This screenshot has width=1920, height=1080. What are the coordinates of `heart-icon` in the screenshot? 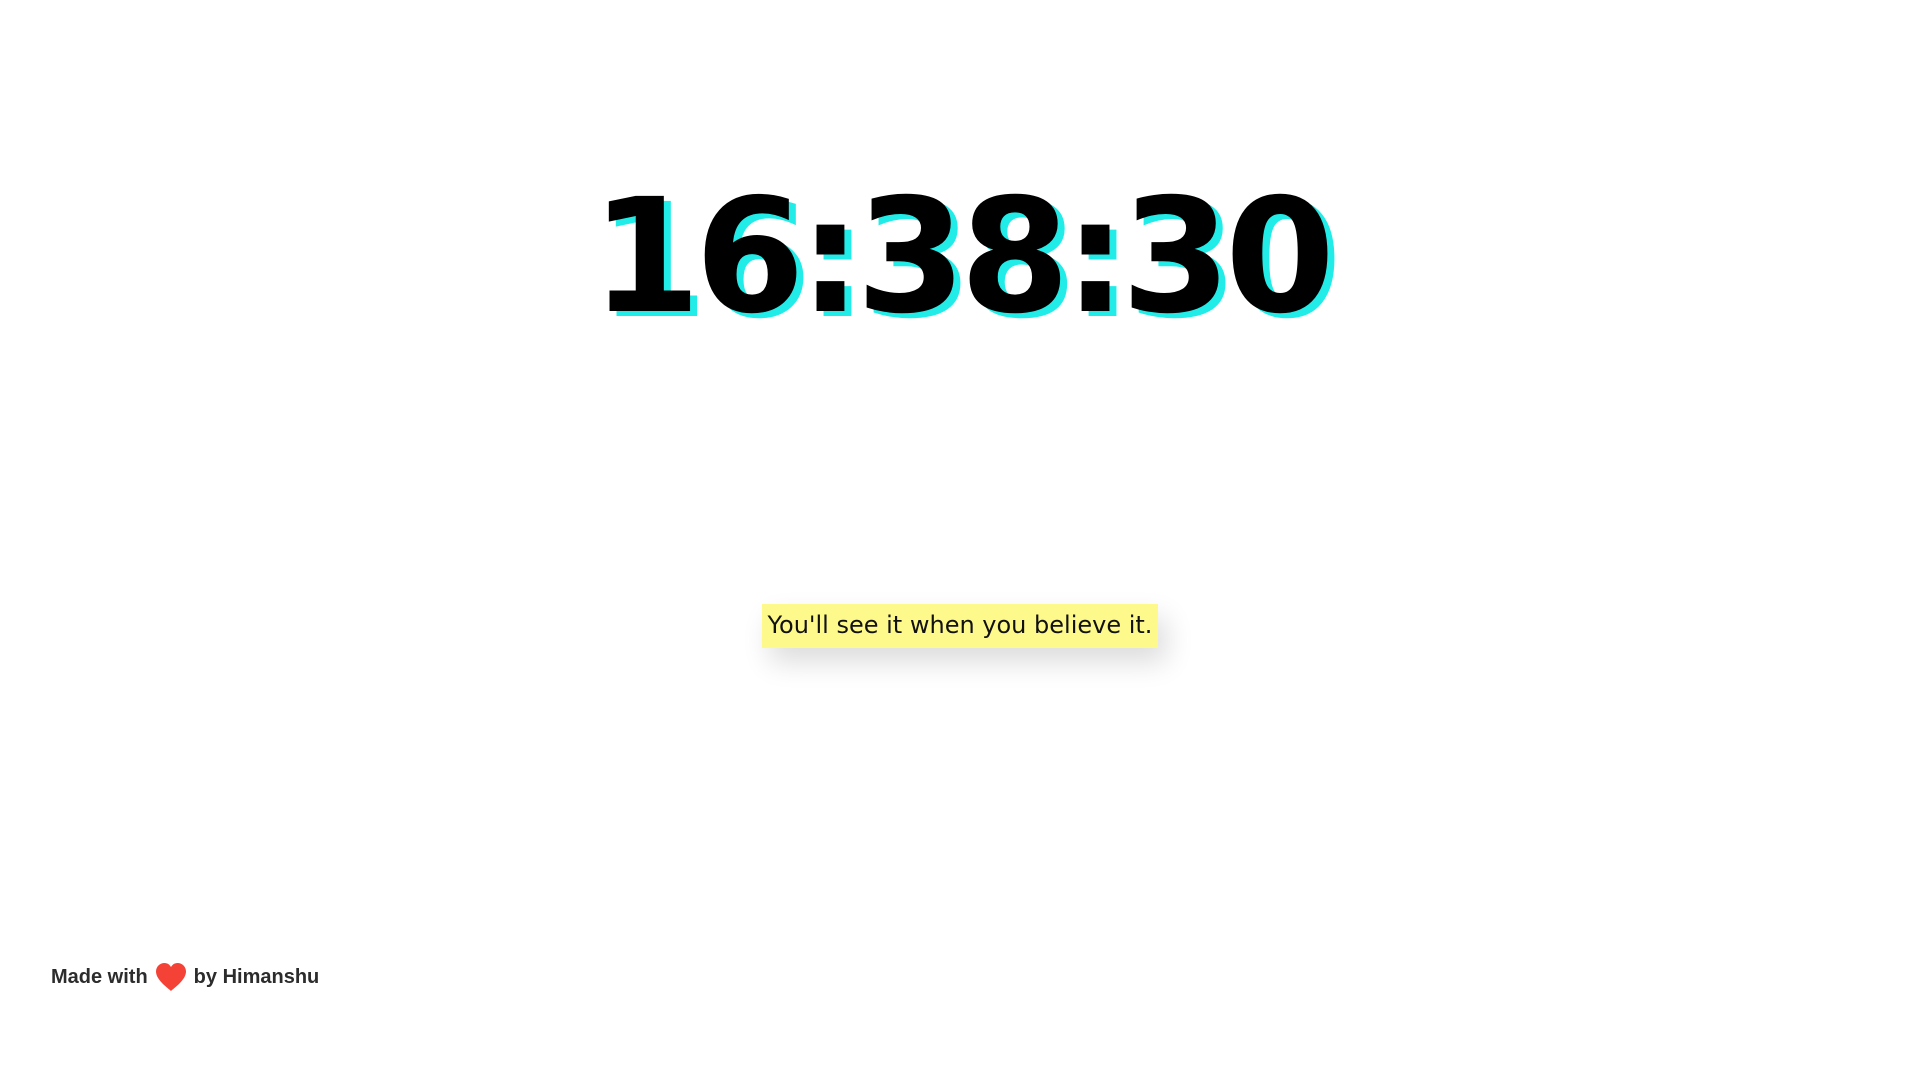 It's located at (171, 977).